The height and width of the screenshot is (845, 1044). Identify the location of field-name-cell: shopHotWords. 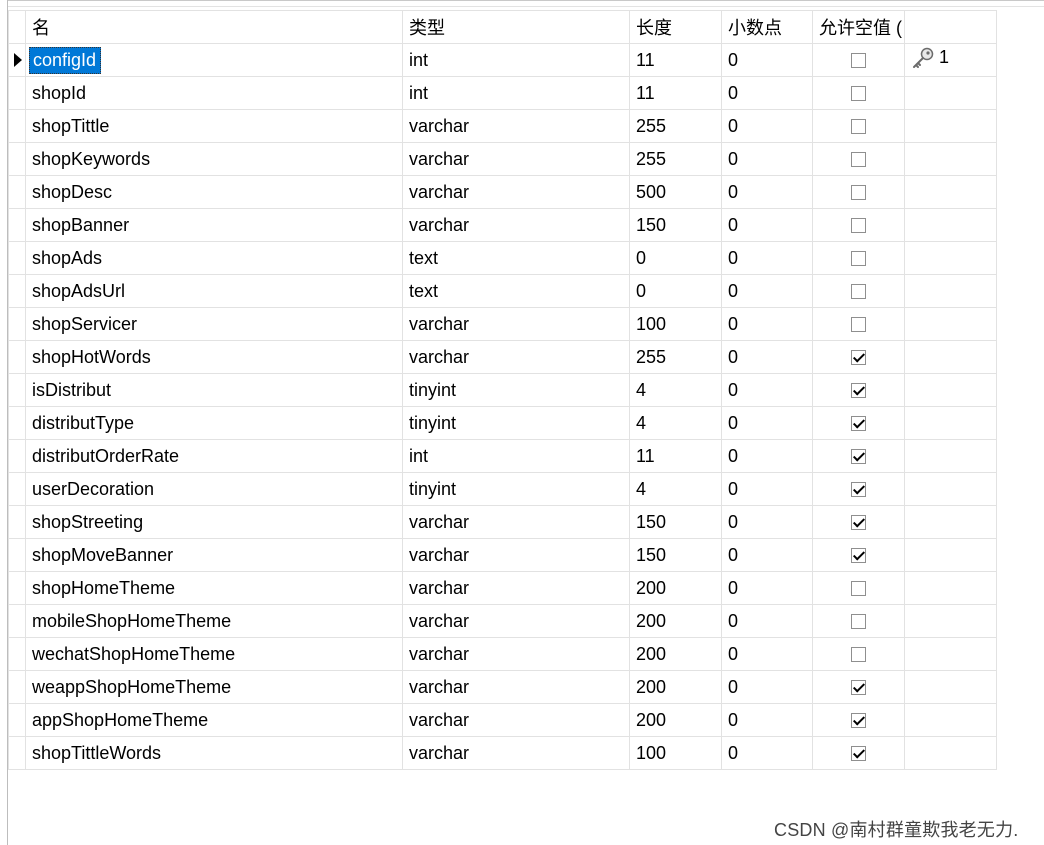
(214, 357).